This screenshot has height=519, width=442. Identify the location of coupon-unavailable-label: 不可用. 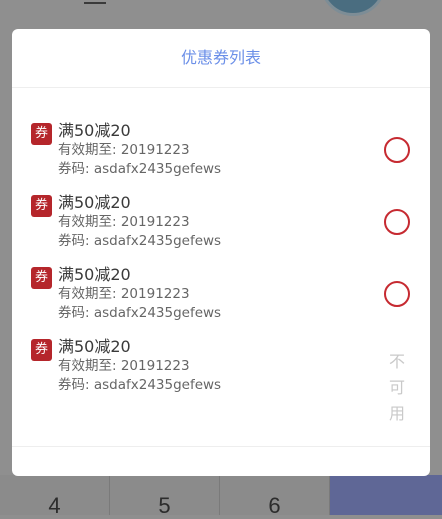
(396, 387).